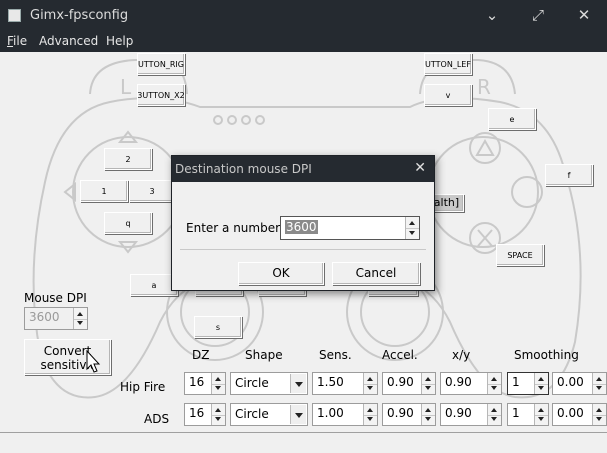 The width and height of the screenshot is (607, 453). Describe the element at coordinates (17, 41) in the screenshot. I see `menu-file: File` at that location.